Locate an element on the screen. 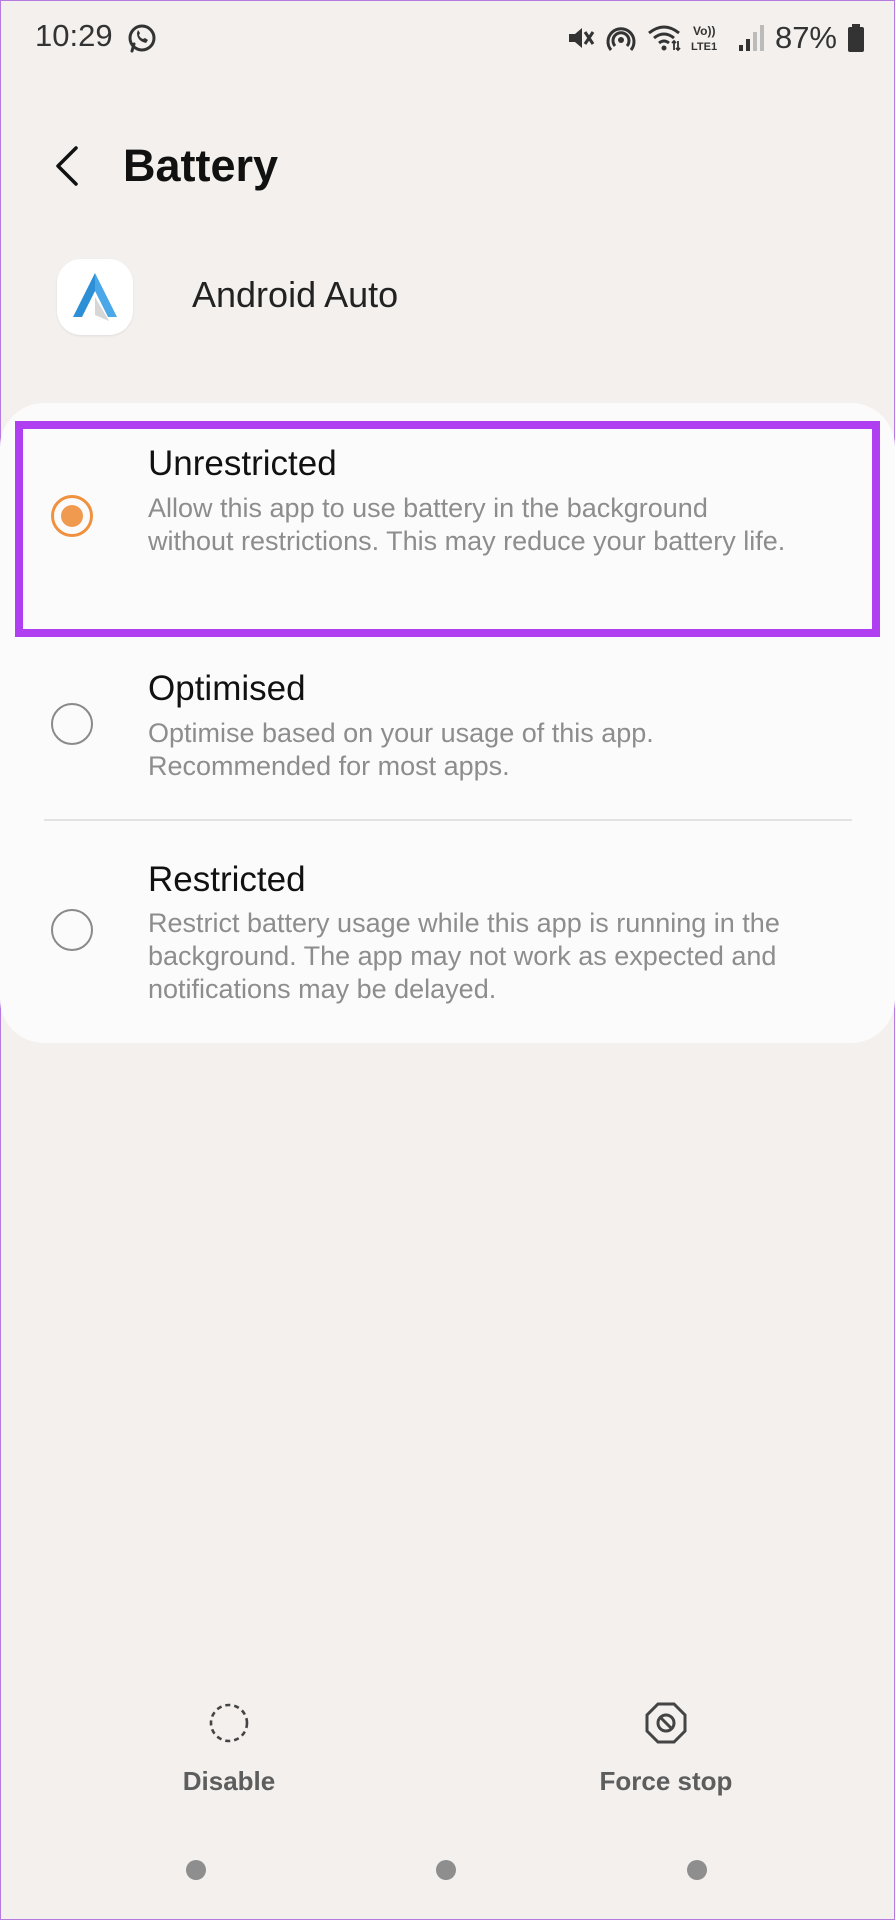 The width and height of the screenshot is (895, 1920). radio-restricted is located at coordinates (72, 930).